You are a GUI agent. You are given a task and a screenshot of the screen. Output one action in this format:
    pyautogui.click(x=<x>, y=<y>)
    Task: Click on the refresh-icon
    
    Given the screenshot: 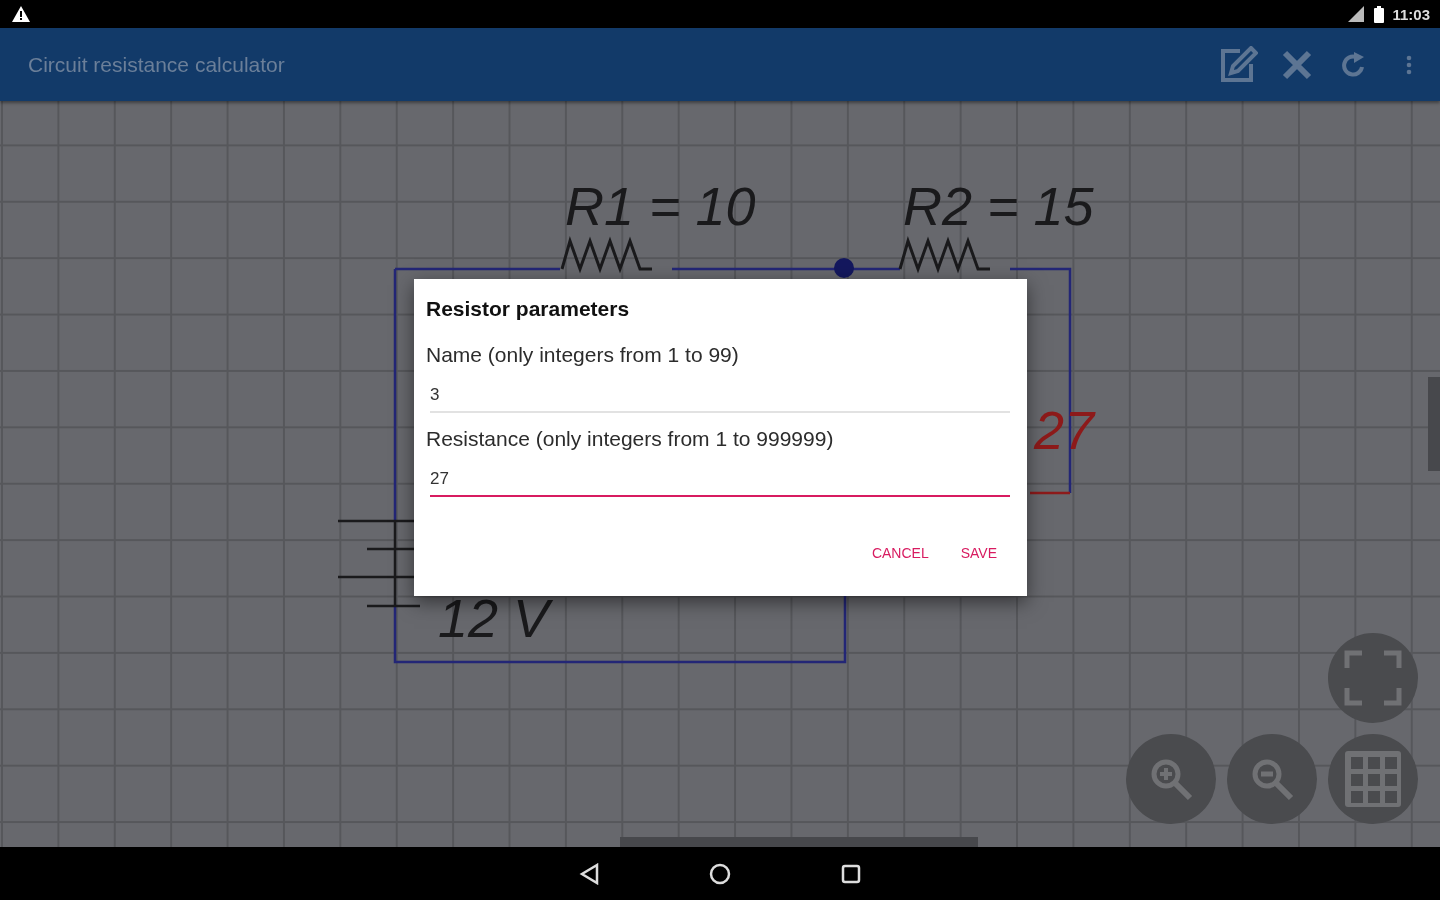 What is the action you would take?
    pyautogui.click(x=1354, y=64)
    